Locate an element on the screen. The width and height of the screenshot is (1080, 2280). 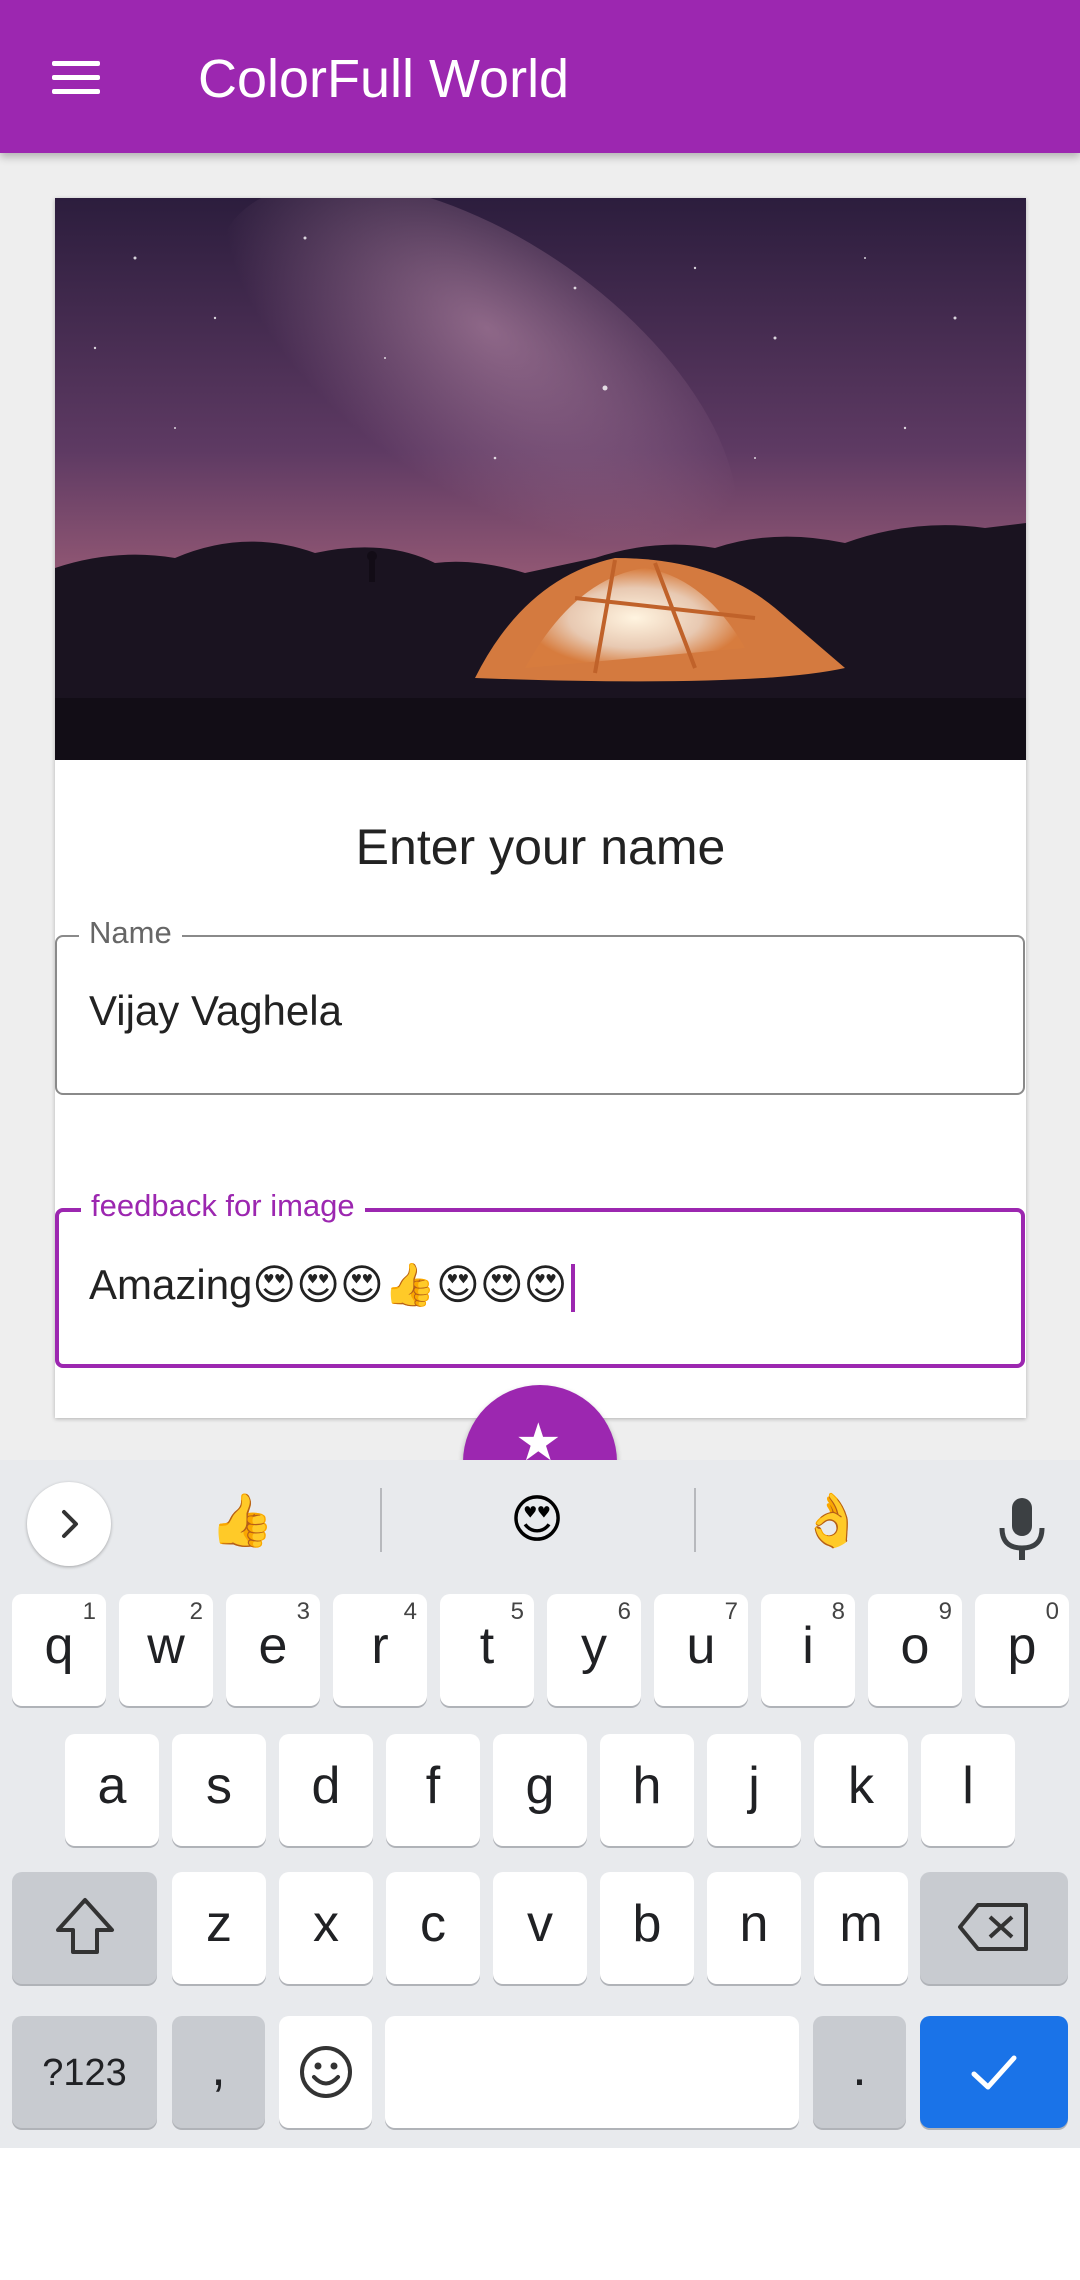
key-label: v is located at coordinates (540, 1924).